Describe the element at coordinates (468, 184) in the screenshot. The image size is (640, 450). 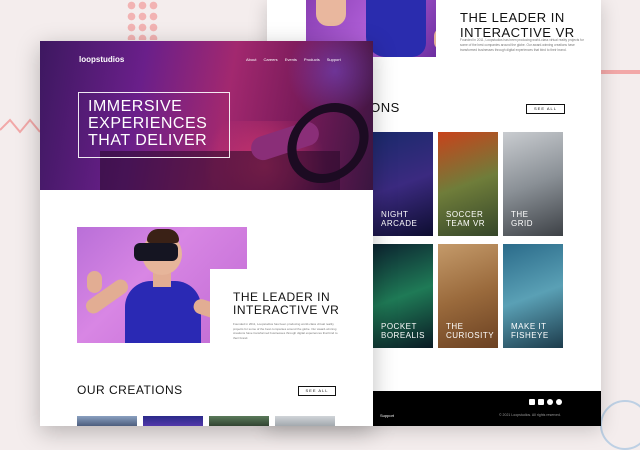
I see `creation-card-soccer-team-vr: SOCCER TEAM VR` at that location.